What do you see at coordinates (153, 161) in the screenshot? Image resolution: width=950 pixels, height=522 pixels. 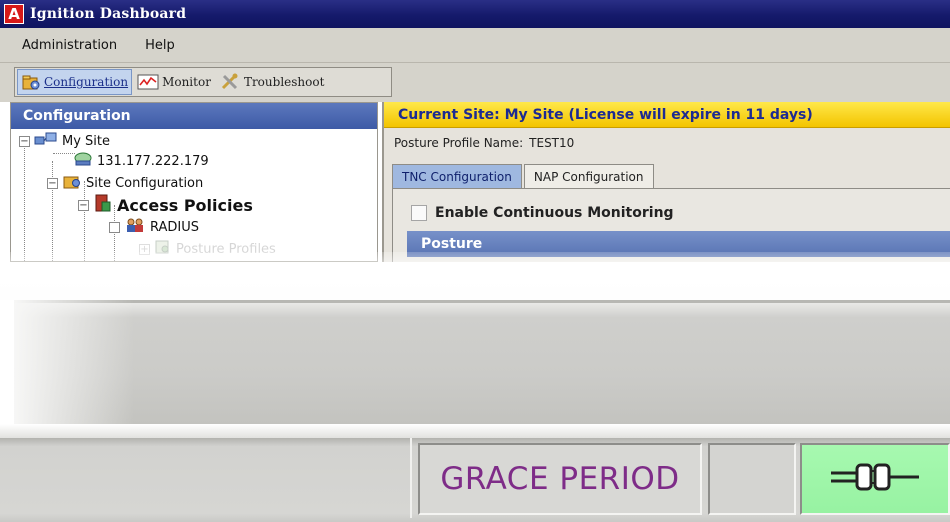 I see `tree-label-ip-address: 131.177.222.179` at bounding box center [153, 161].